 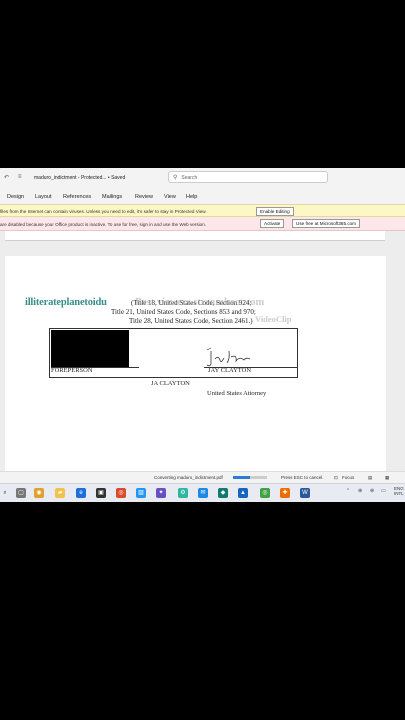 What do you see at coordinates (6, 177) in the screenshot?
I see `undo-icon: ↶` at bounding box center [6, 177].